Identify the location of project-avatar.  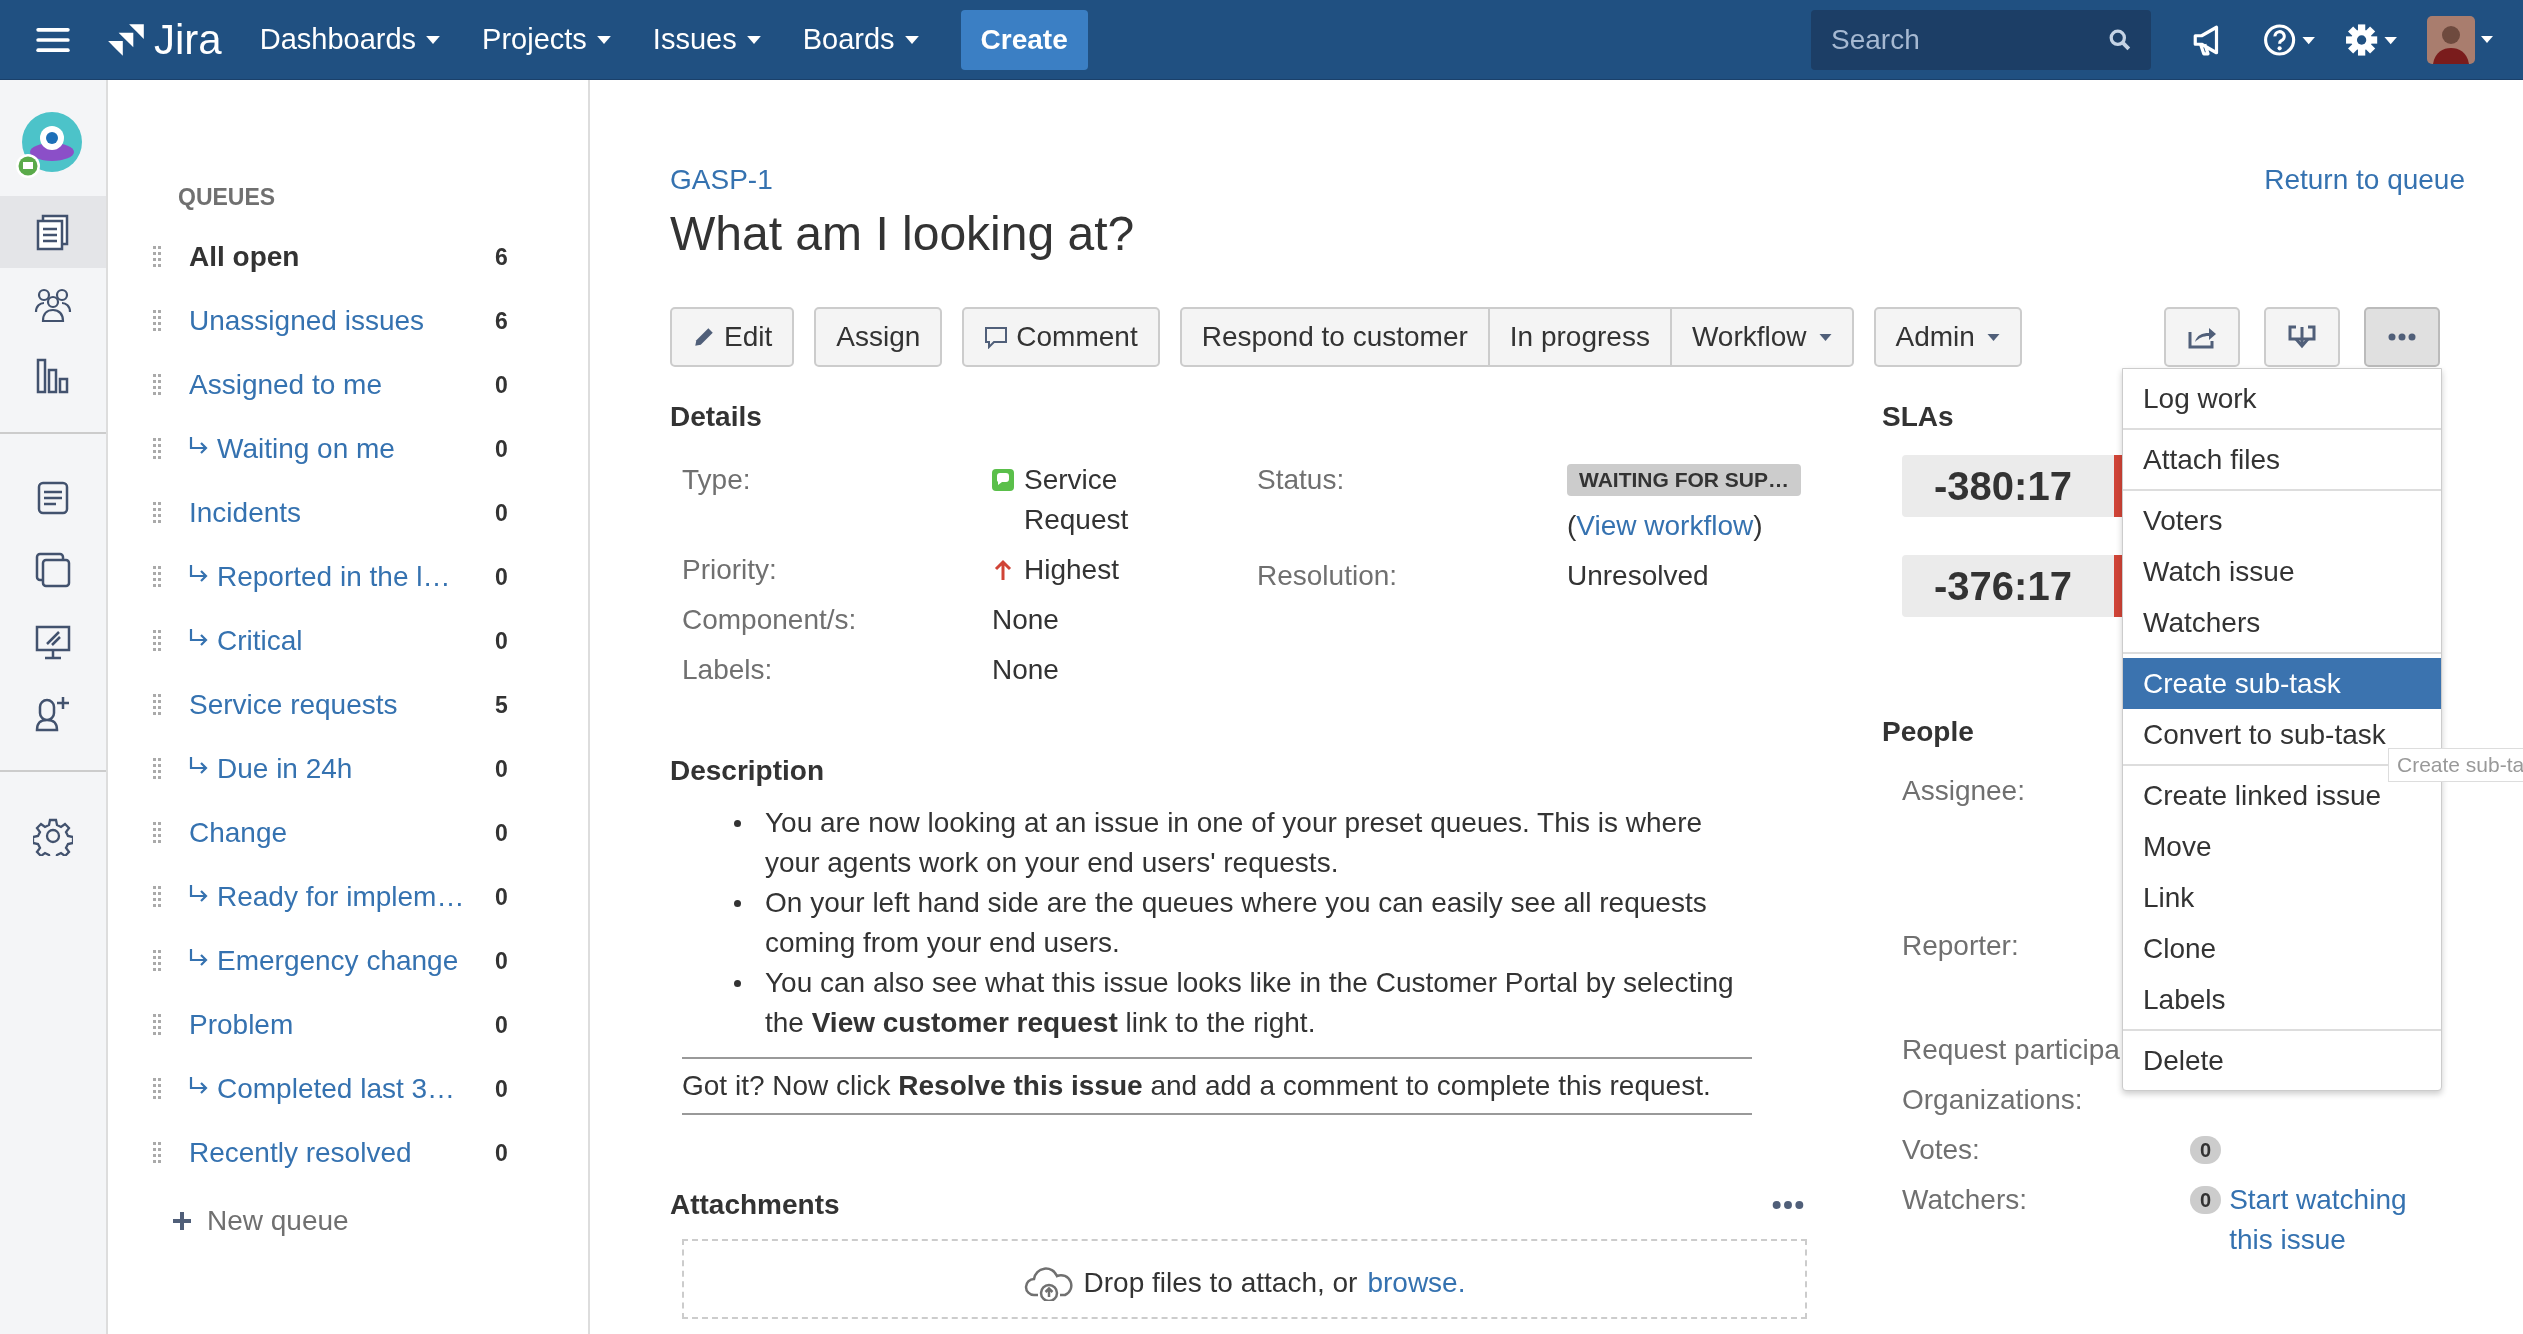
(49, 145).